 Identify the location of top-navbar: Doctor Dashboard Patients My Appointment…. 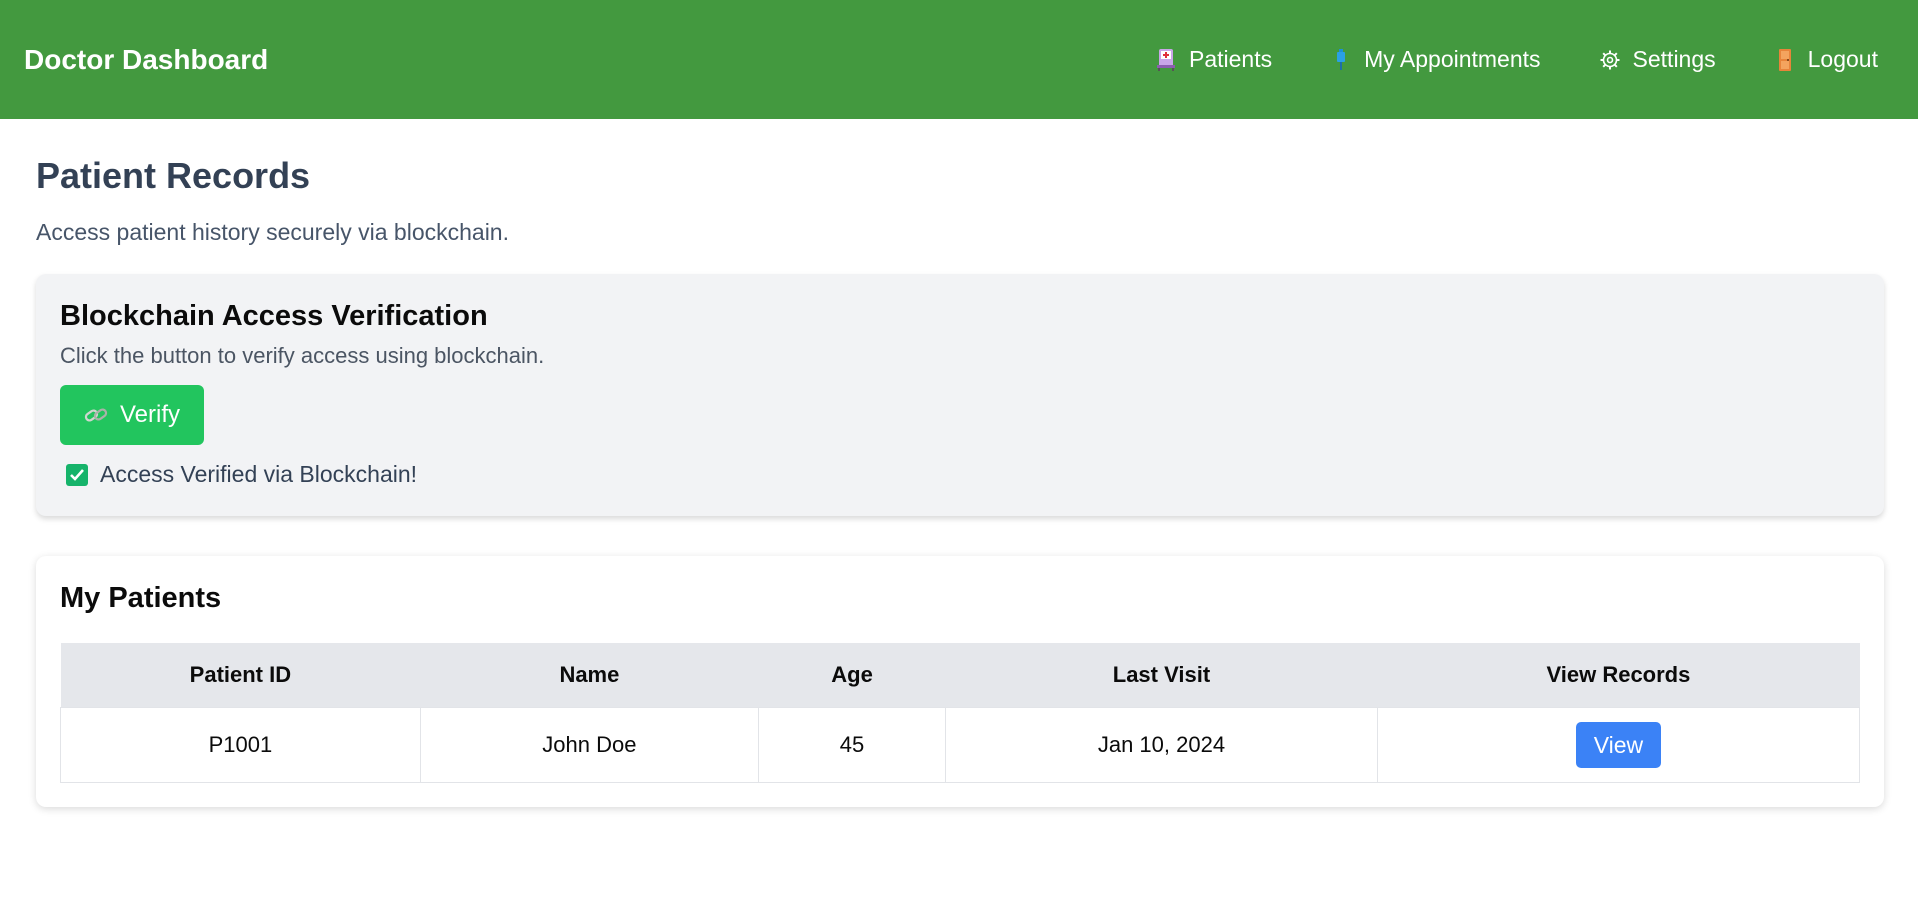
(959, 59).